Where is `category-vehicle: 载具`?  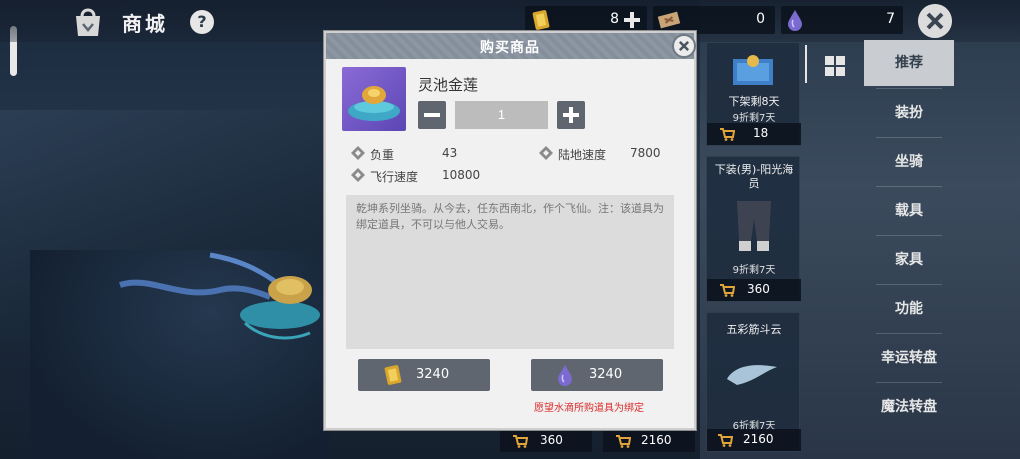
category-vehicle: 载具 is located at coordinates (909, 211).